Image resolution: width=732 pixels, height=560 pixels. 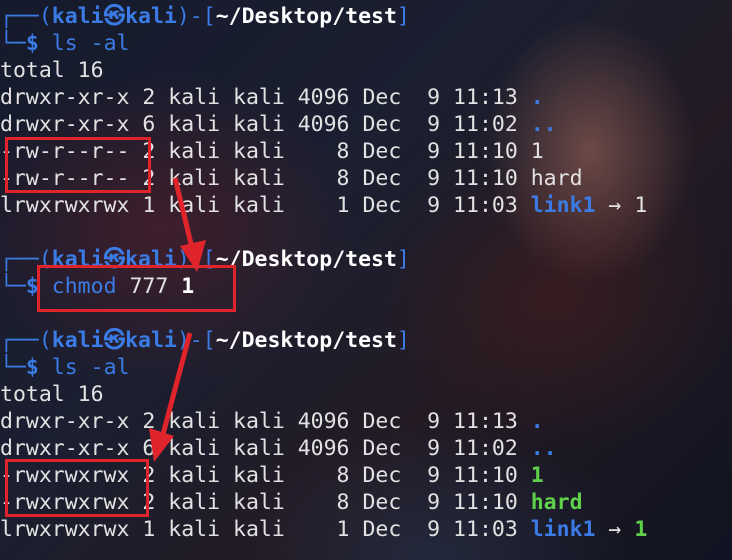 What do you see at coordinates (78, 165) in the screenshot?
I see `highlight-box-old-perms` at bounding box center [78, 165].